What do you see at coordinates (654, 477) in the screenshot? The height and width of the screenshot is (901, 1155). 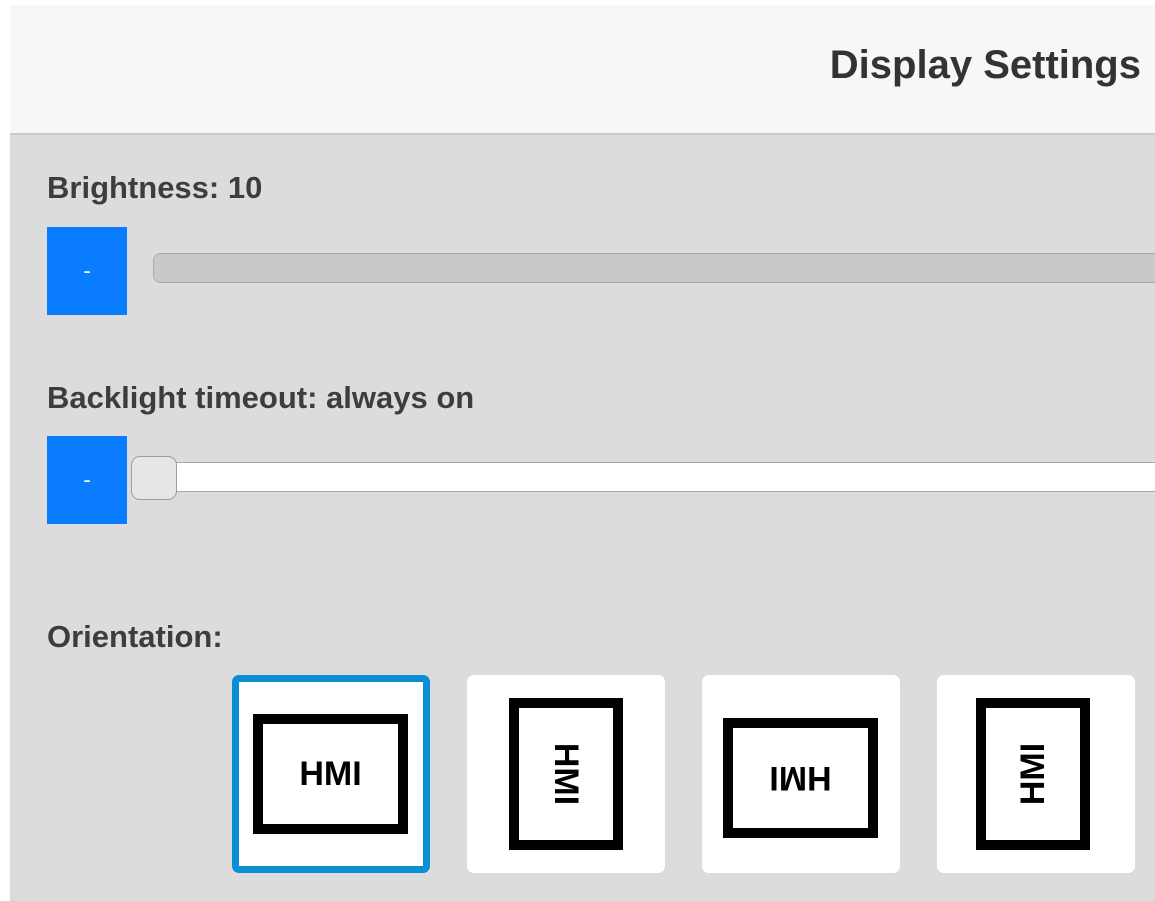 I see `backlight-timeout-slider` at bounding box center [654, 477].